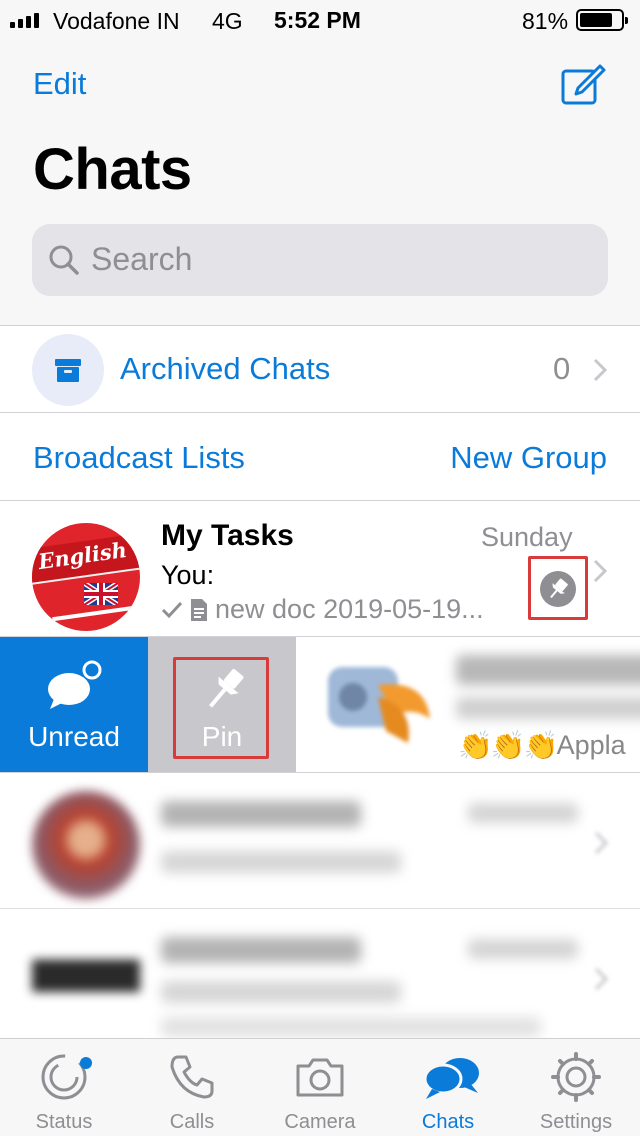  I want to click on tab-chats-label: Chats, so click(448, 1122).